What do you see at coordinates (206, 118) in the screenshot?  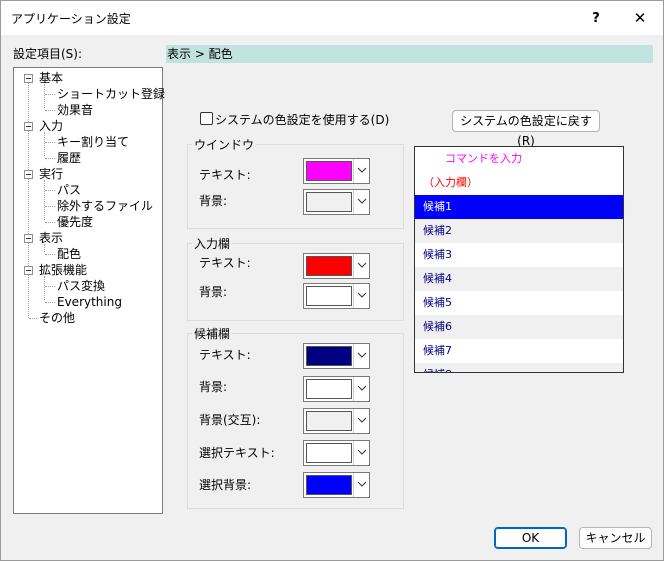 I see `system-color-checkbox` at bounding box center [206, 118].